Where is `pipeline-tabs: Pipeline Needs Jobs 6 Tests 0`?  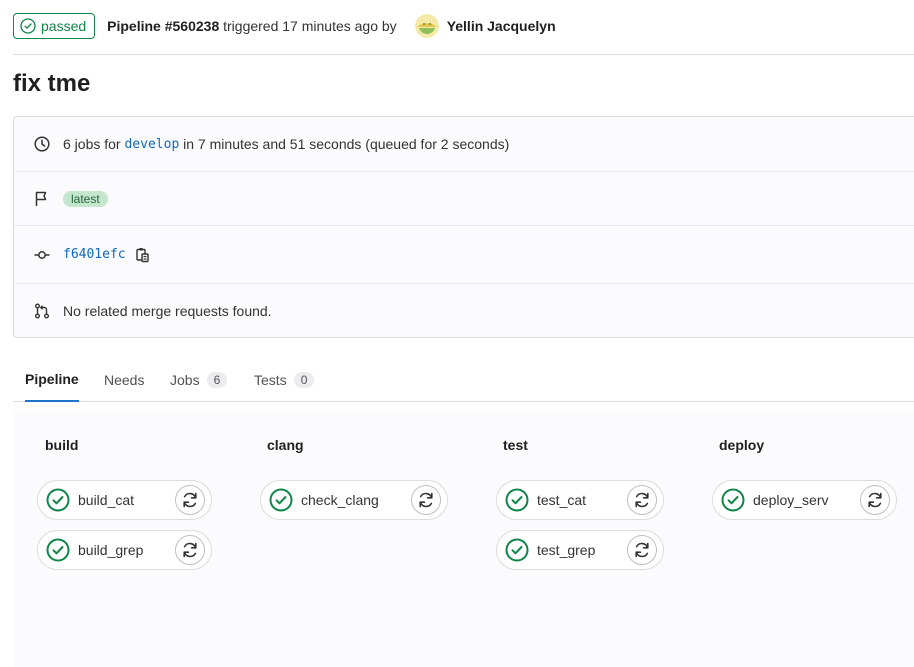 pipeline-tabs: Pipeline Needs Jobs 6 Tests 0 is located at coordinates (463, 380).